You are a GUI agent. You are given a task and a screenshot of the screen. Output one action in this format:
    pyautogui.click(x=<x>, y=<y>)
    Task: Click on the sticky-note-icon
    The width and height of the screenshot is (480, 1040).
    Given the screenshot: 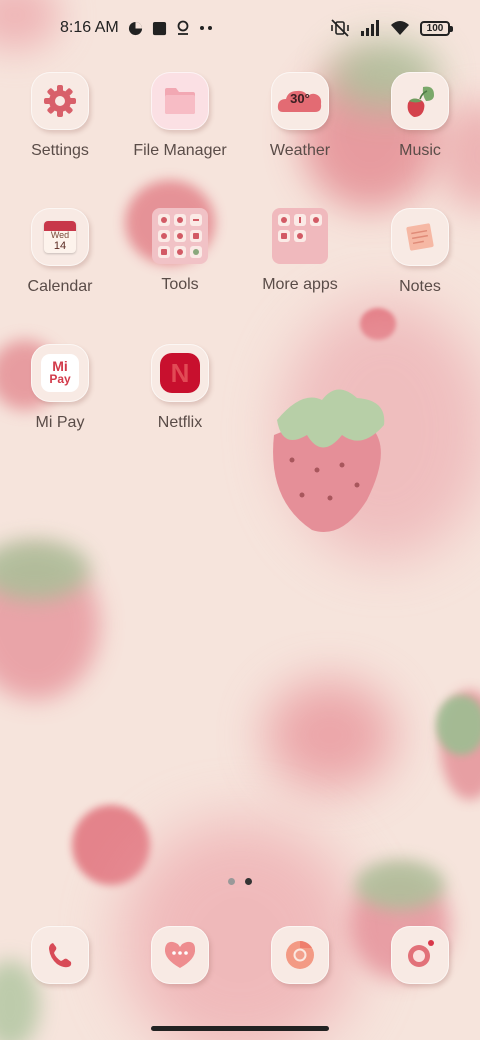 What is the action you would take?
    pyautogui.click(x=420, y=237)
    